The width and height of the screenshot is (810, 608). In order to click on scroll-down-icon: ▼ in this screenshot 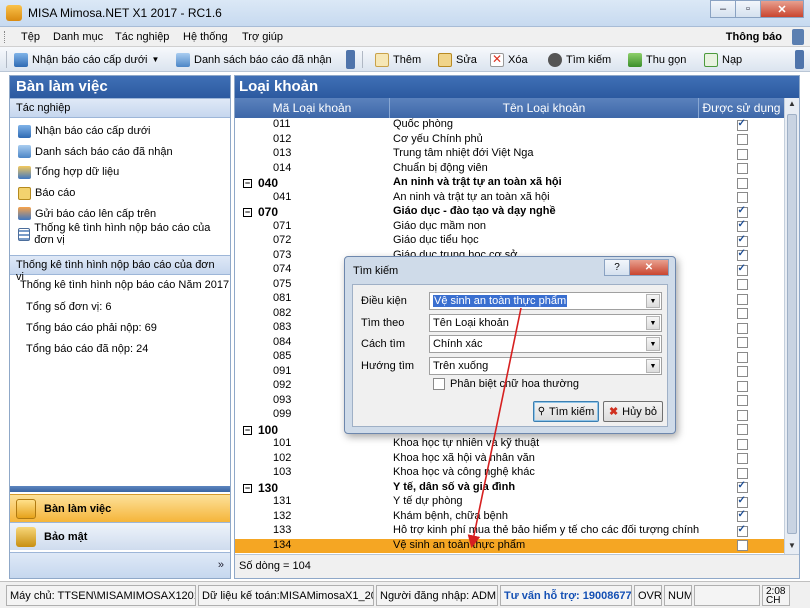, I will do `click(792, 547)`.